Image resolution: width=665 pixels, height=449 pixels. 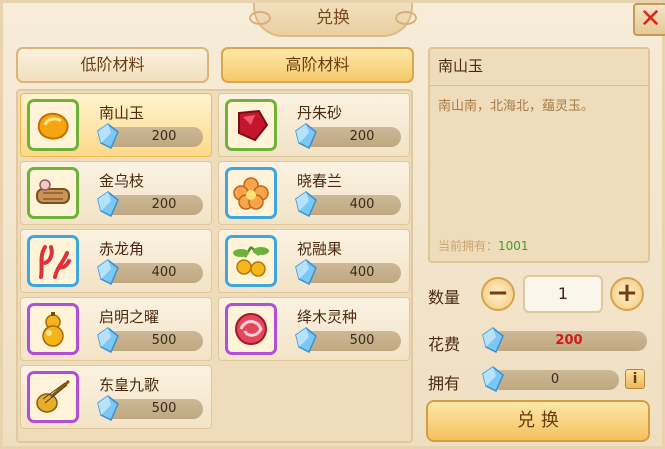 What do you see at coordinates (317, 65) in the screenshot?
I see `tab-high-materials: 高阶材料` at bounding box center [317, 65].